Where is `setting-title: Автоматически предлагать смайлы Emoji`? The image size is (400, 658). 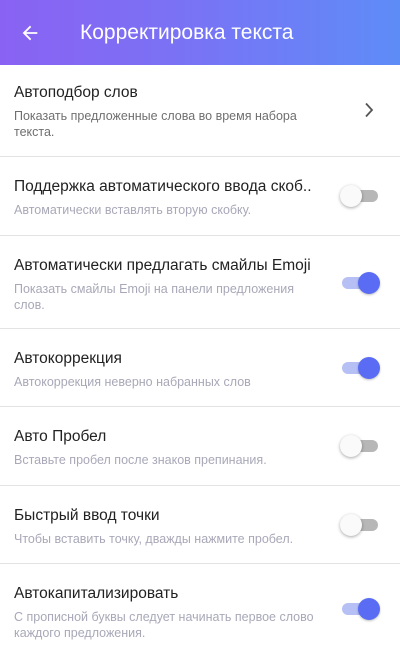 setting-title: Автоматически предлагать смайлы Emoji is located at coordinates (162, 265).